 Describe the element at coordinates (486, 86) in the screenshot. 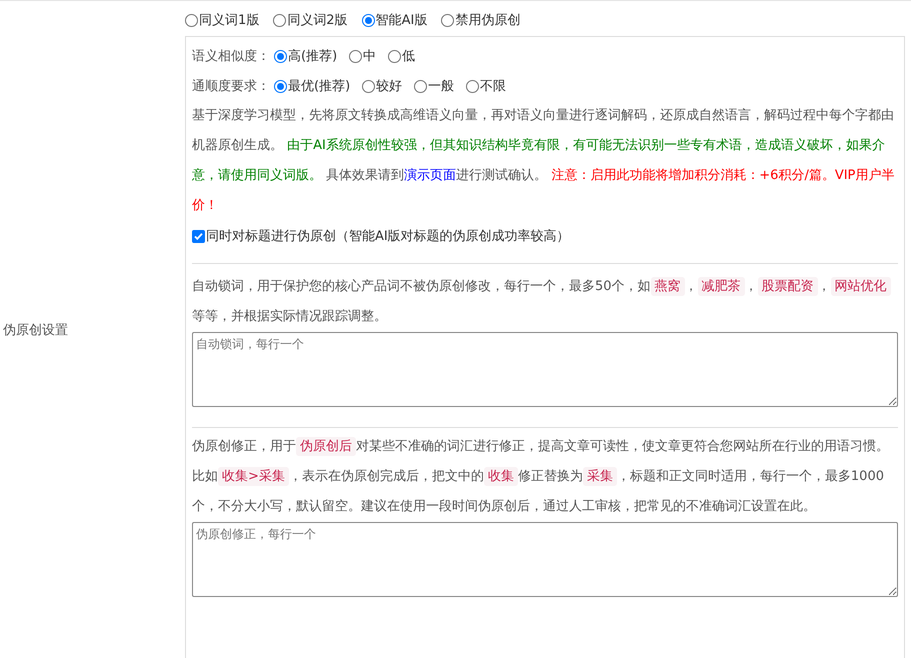

I see `radio-option: 不限` at that location.